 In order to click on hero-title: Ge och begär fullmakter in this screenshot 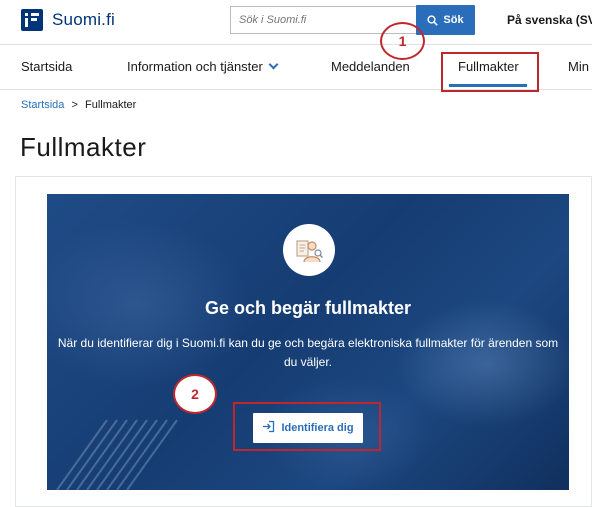, I will do `click(308, 308)`.